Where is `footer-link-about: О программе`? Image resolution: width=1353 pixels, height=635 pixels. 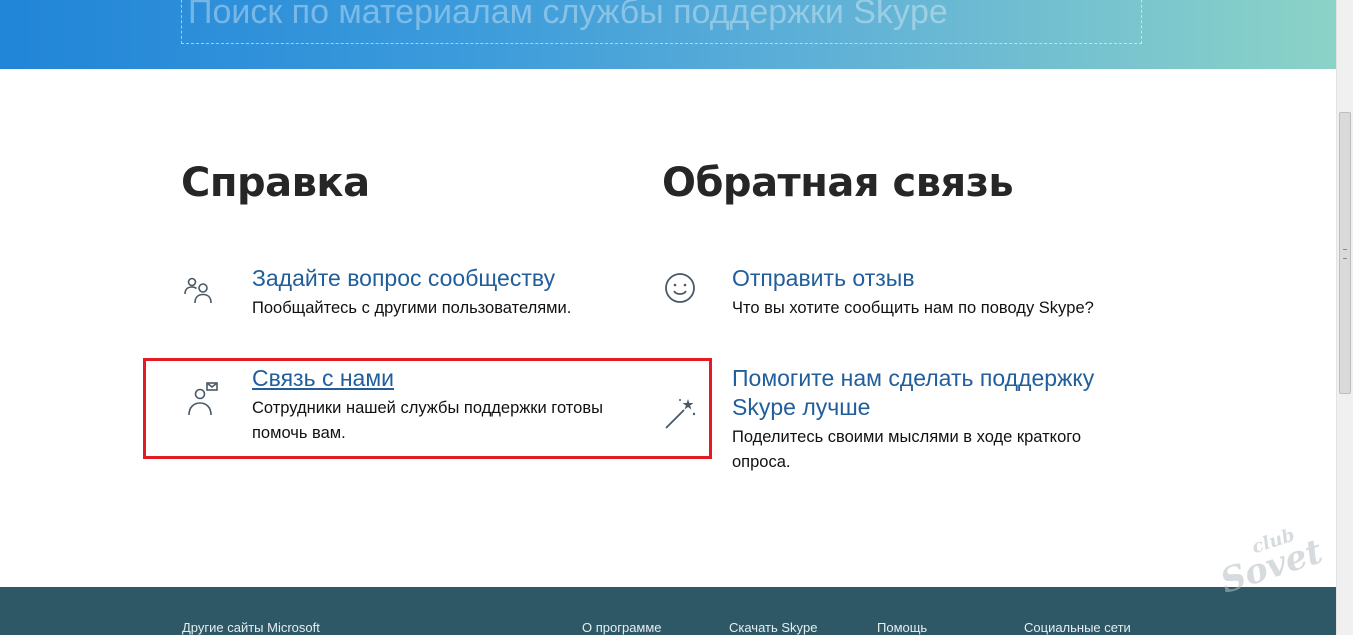 footer-link-about: О программе is located at coordinates (622, 627).